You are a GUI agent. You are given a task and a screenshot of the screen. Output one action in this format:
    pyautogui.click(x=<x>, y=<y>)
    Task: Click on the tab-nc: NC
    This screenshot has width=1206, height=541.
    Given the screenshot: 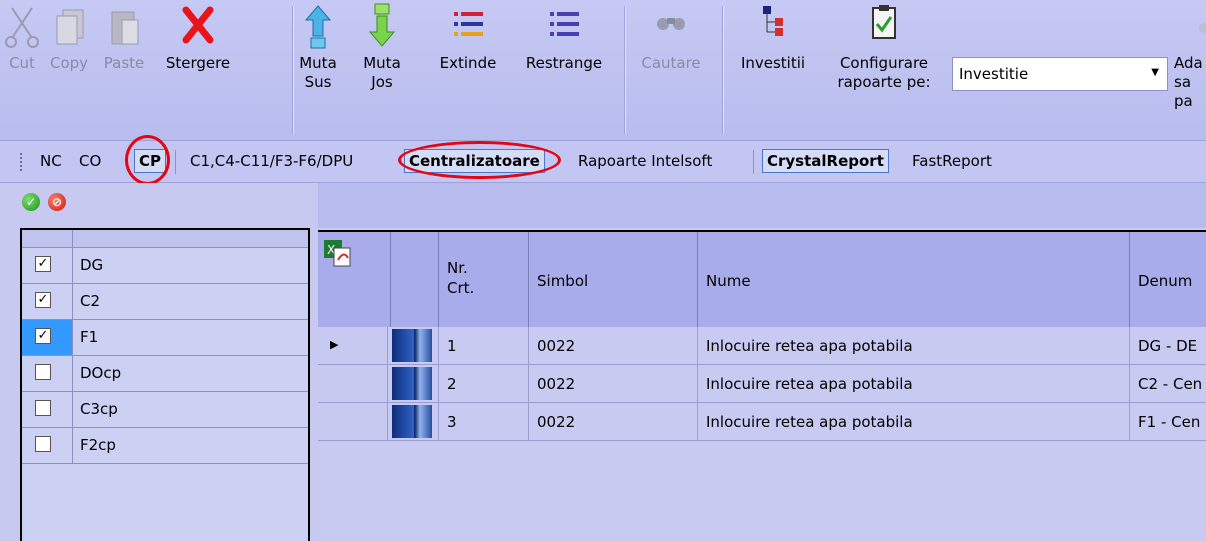 What is the action you would take?
    pyautogui.click(x=51, y=161)
    